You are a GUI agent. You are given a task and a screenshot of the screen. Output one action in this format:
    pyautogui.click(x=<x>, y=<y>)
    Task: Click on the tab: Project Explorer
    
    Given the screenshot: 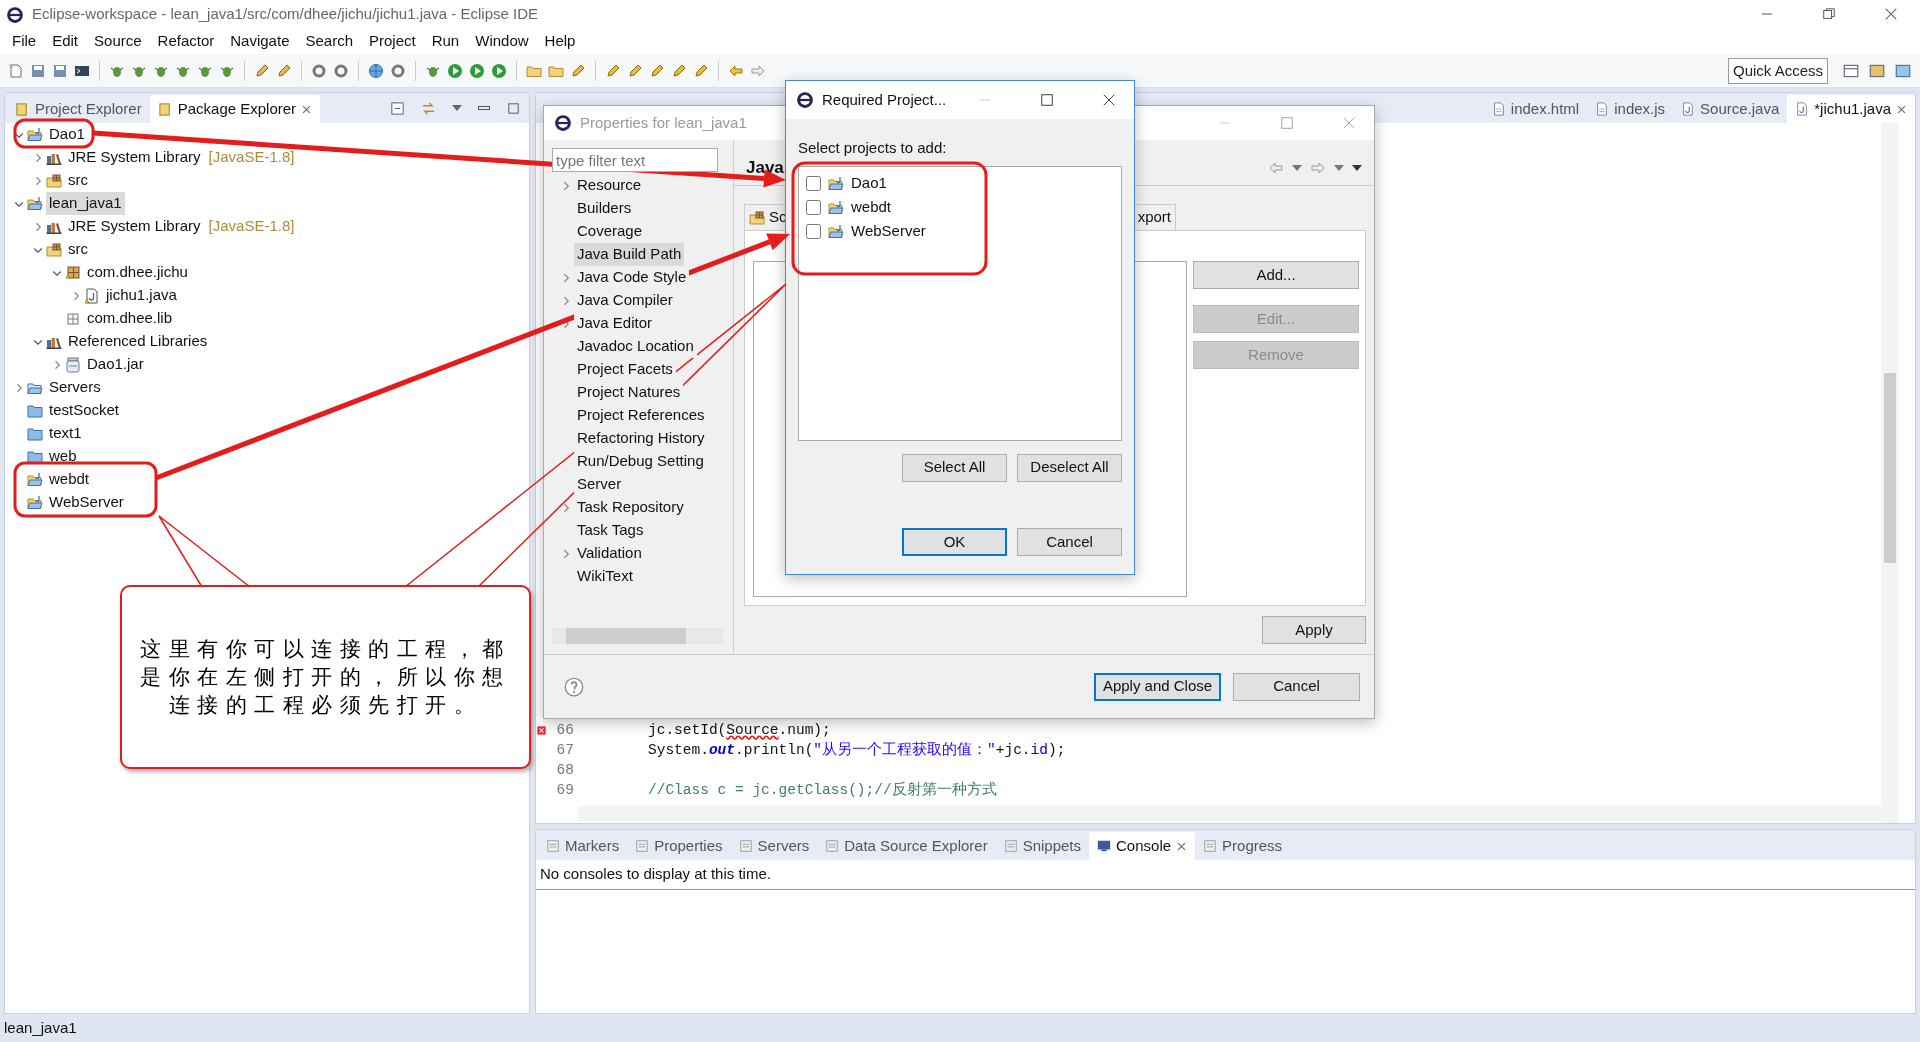 What is the action you would take?
    pyautogui.click(x=78, y=109)
    